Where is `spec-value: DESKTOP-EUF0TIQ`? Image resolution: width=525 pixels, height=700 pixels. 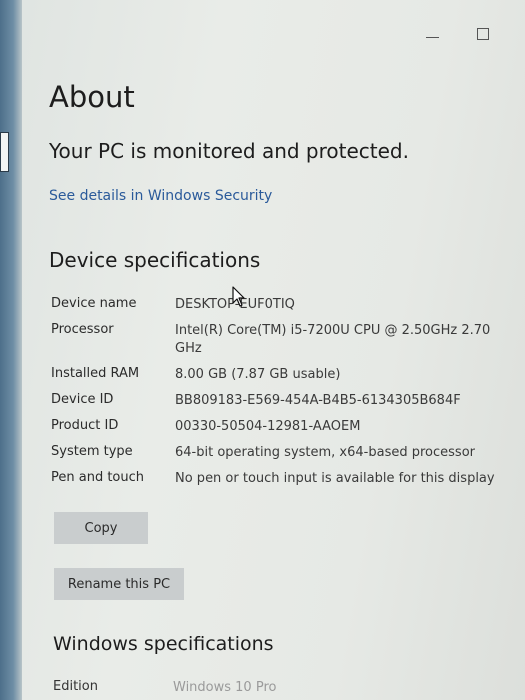 spec-value: DESKTOP-EUF0TIQ is located at coordinates (235, 304).